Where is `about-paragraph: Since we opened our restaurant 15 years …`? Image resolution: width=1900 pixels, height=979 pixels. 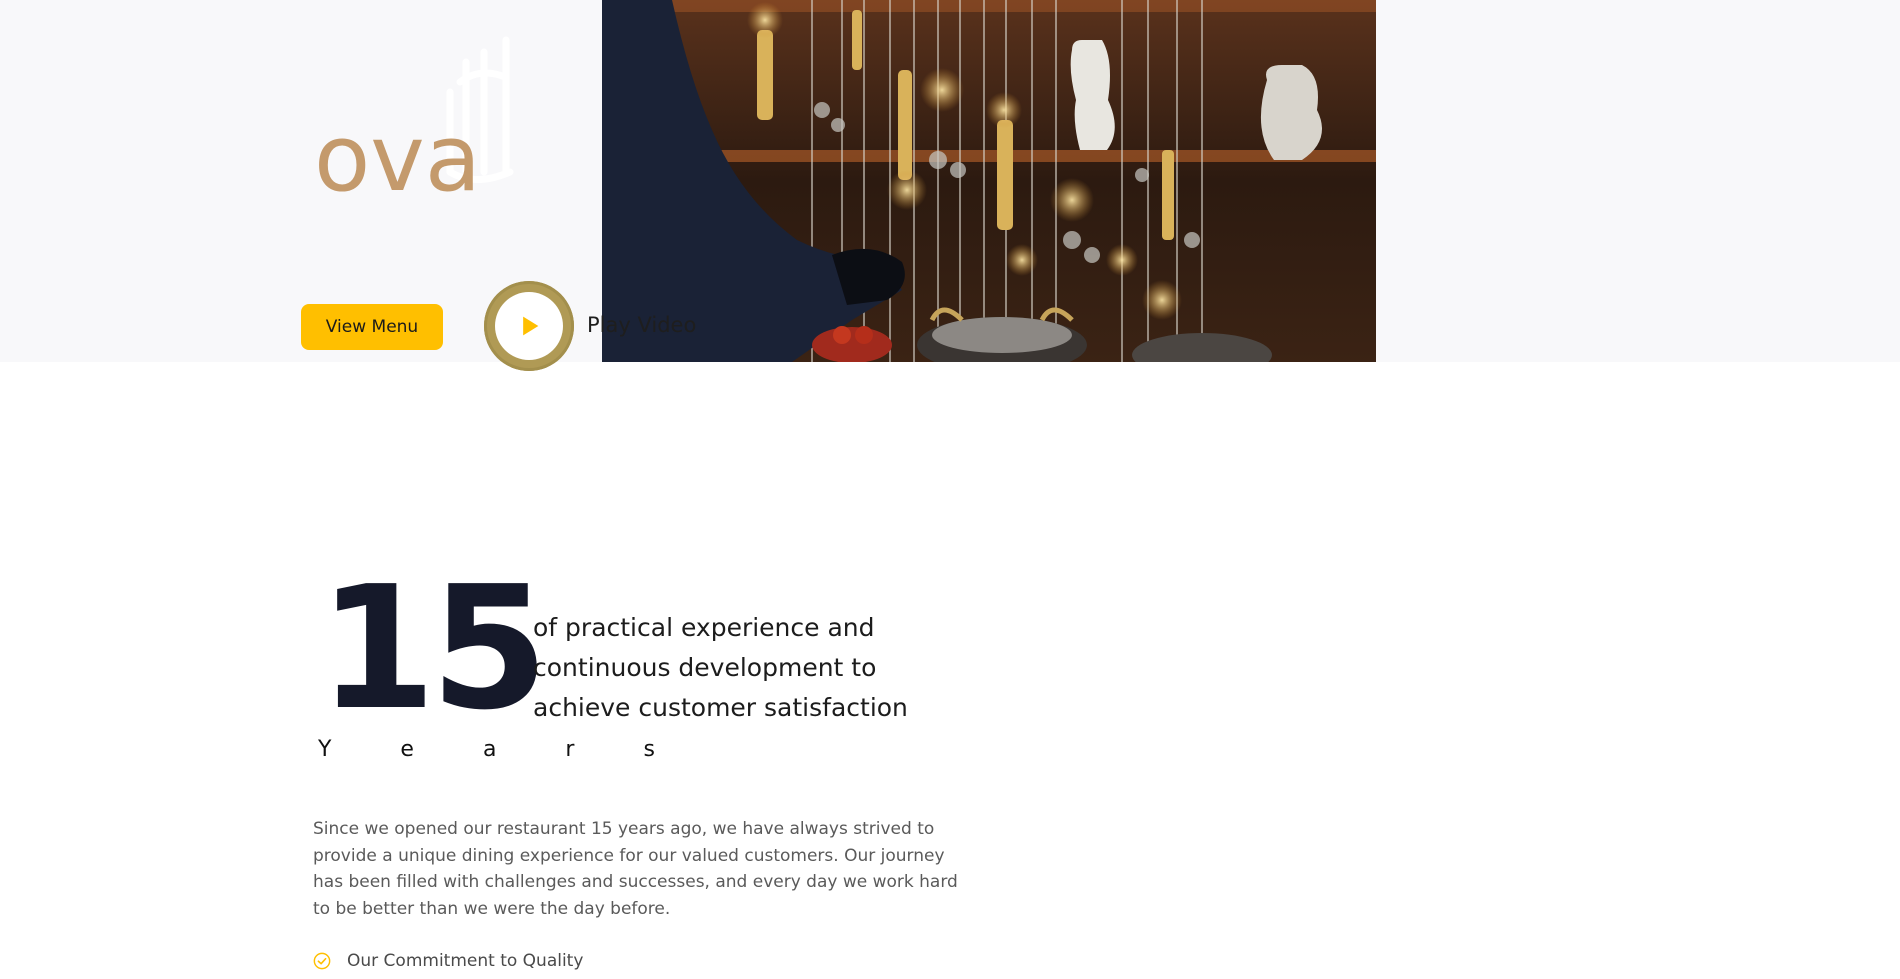
about-paragraph: Since we opened our restaurant 15 years … is located at coordinates (635, 869).